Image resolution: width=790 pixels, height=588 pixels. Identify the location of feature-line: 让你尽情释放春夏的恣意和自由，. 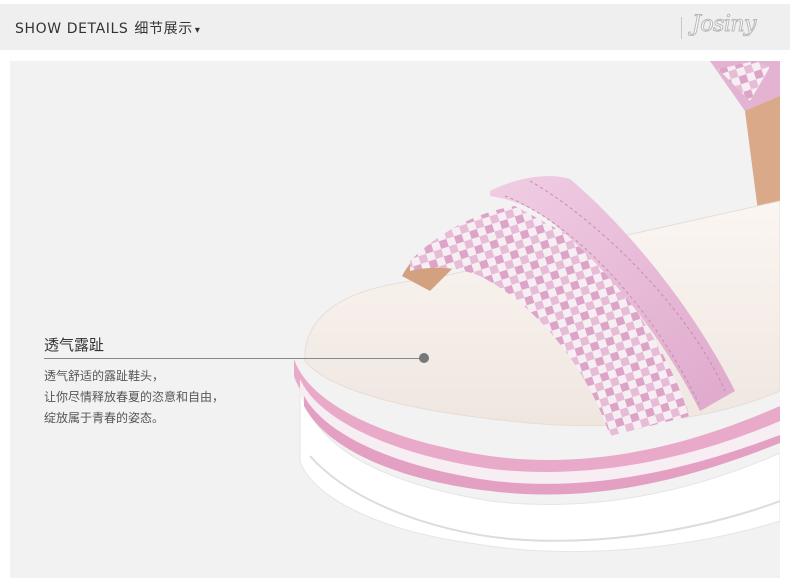
(134, 397).